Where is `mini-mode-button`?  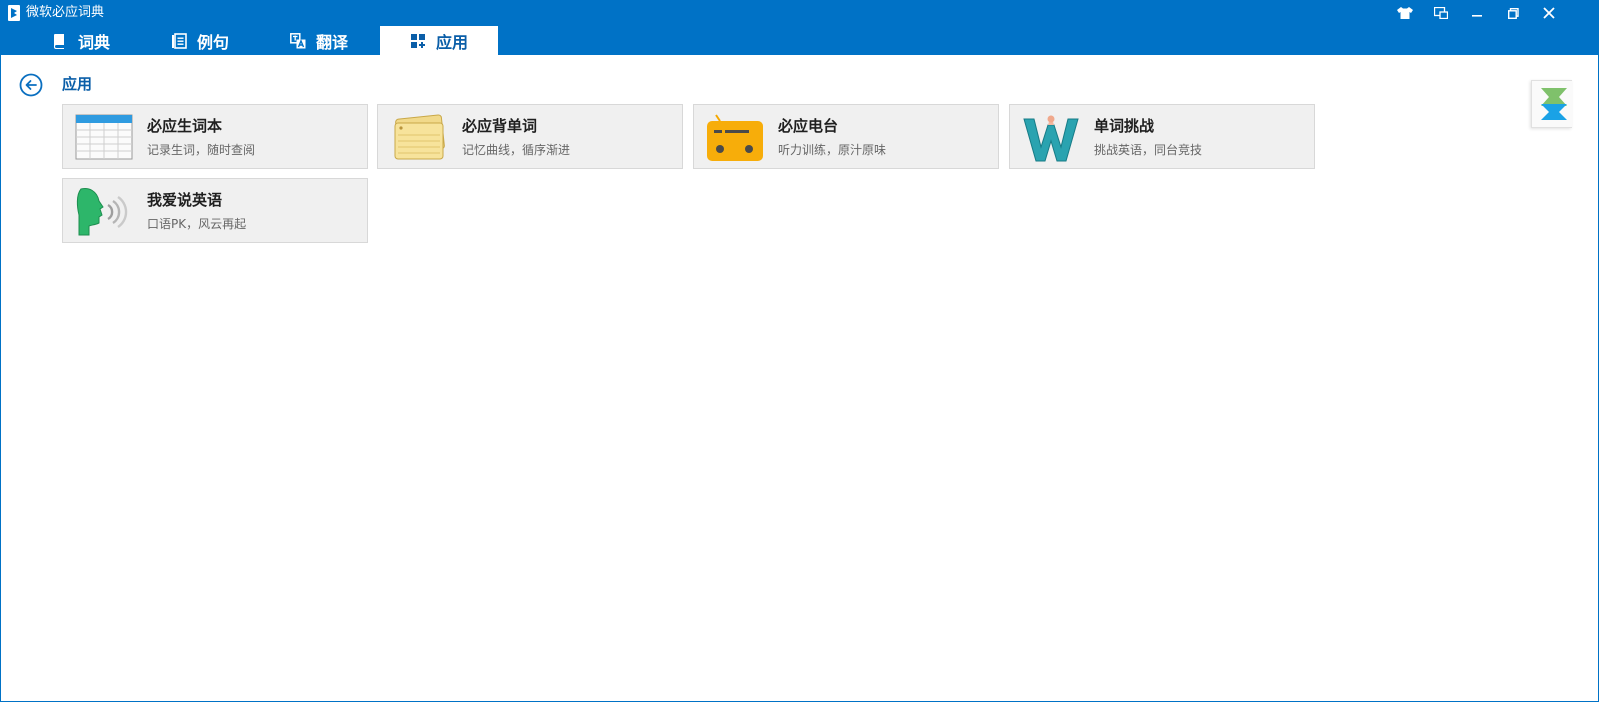
mini-mode-button is located at coordinates (1441, 13).